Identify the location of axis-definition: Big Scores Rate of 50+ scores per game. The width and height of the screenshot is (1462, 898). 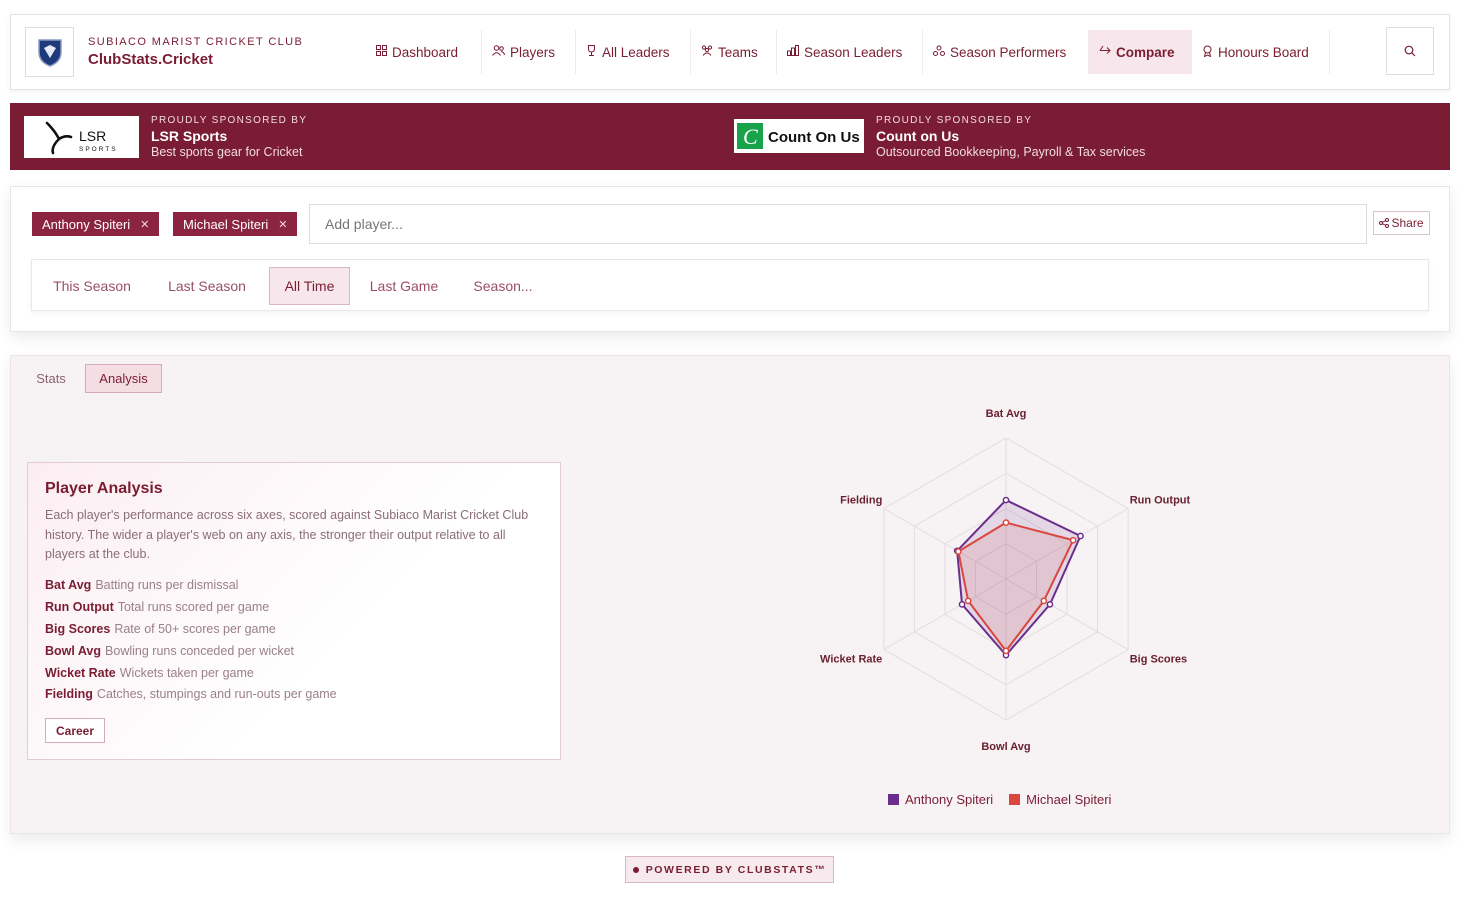
(160, 629).